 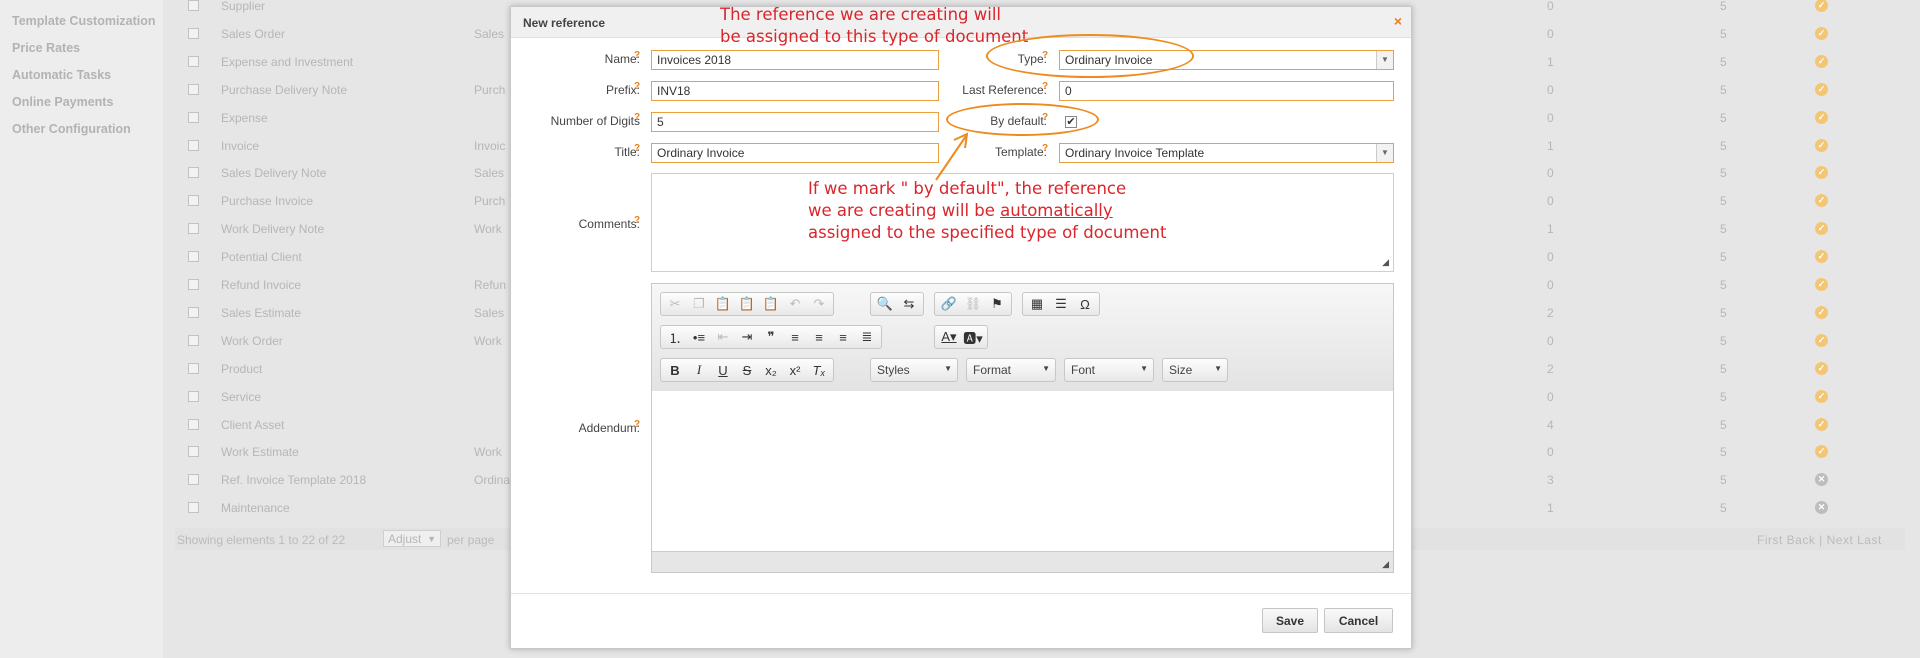 I want to click on page-size-select: Adjust ▼, so click(x=412, y=538).